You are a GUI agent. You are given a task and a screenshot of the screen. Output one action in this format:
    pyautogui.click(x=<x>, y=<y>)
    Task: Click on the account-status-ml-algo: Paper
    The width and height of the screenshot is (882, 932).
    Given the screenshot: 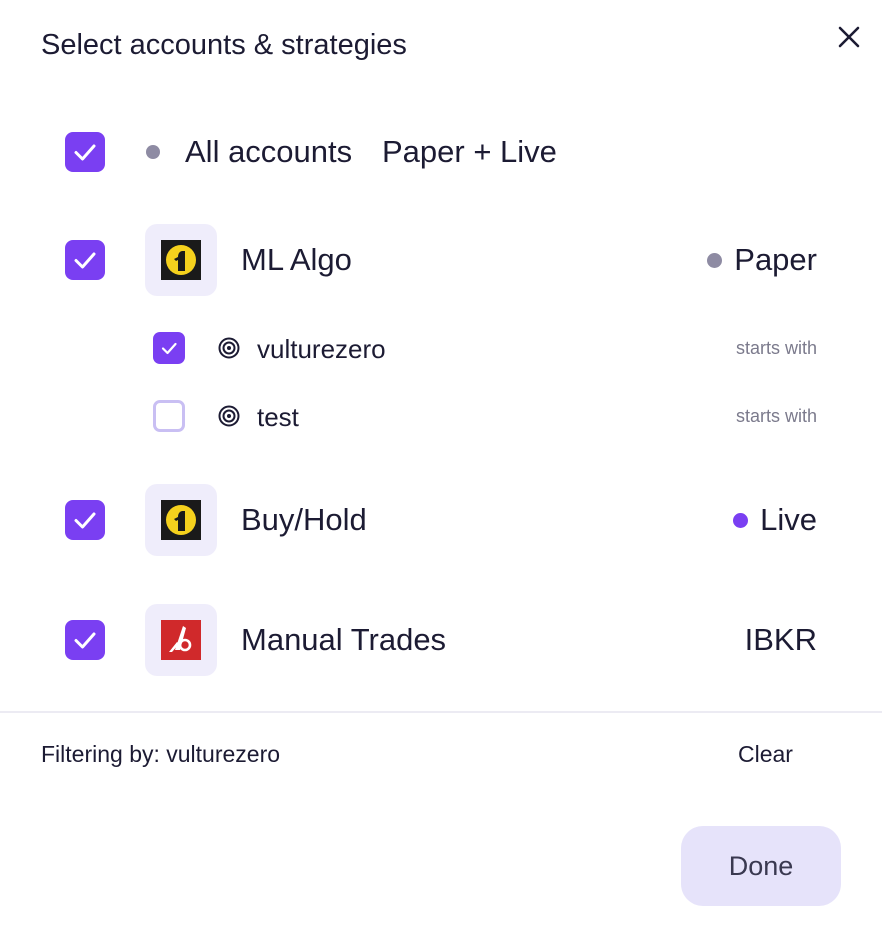 What is the action you would take?
    pyautogui.click(x=762, y=260)
    